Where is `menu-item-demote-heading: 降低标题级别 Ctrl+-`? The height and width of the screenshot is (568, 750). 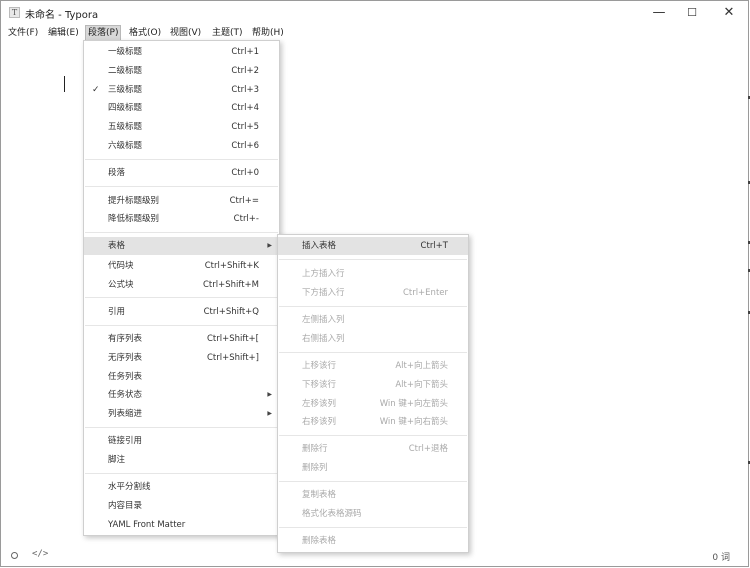
menu-item-demote-heading: 降低标题级别 Ctrl+- is located at coordinates (181, 219).